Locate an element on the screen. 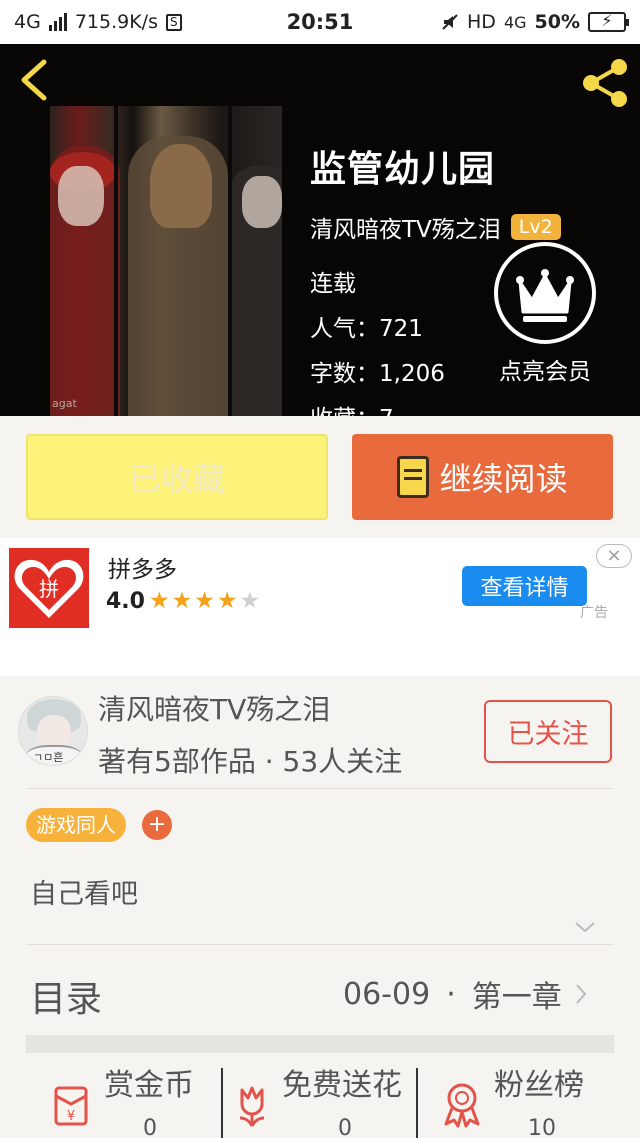  pinduoduo-logo: 拼 is located at coordinates (49, 588).